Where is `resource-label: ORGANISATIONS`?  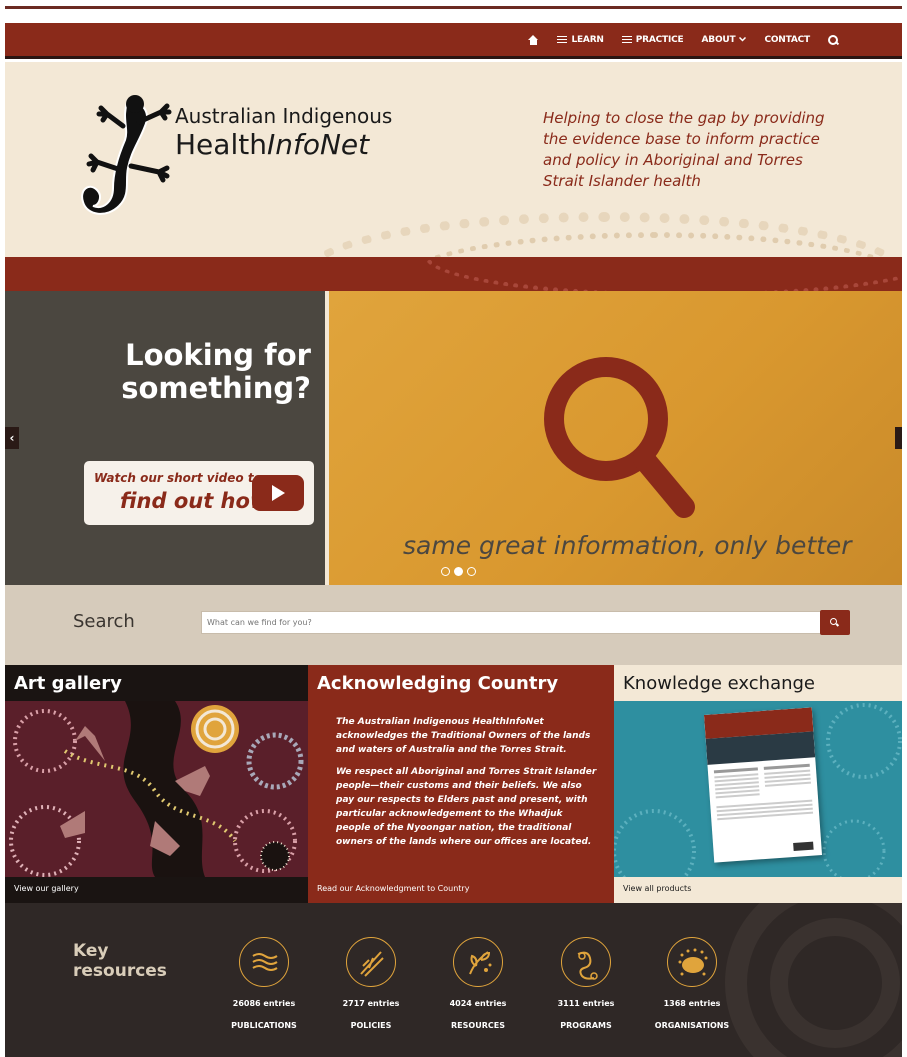
resource-label: ORGANISATIONS is located at coordinates (692, 1025).